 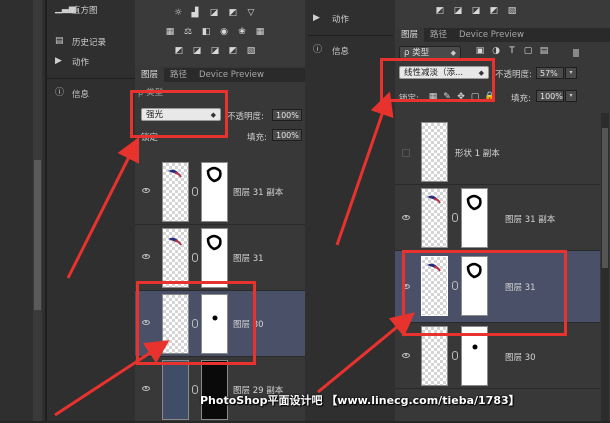 What do you see at coordinates (85, 10) in the screenshot?
I see `dock-item-histogram: 直方图` at bounding box center [85, 10].